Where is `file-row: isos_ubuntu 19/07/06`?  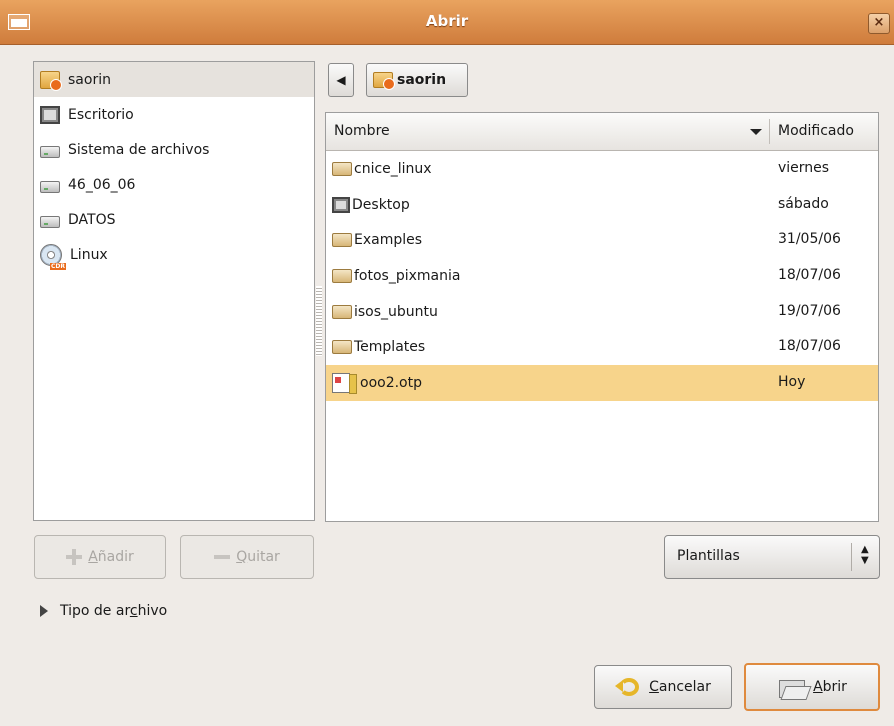
file-row: isos_ubuntu 19/07/06 is located at coordinates (602, 312).